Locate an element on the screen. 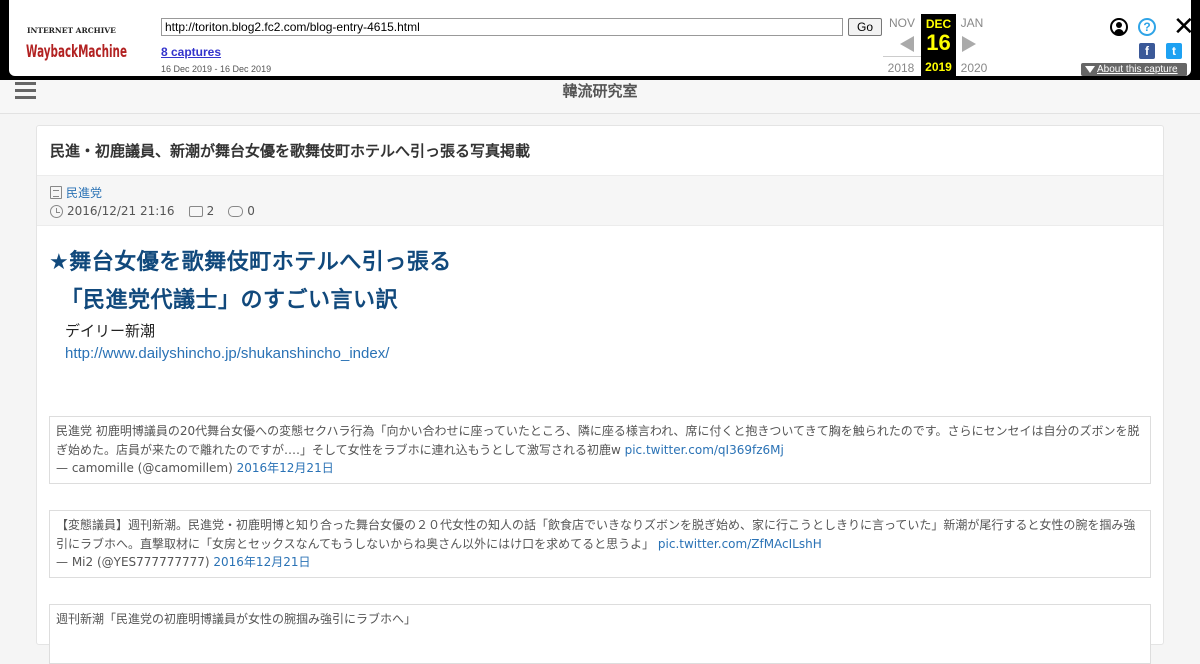 The image size is (1200, 664). tweet-pic-link: pic.twitter.com/qI369fz6Mj is located at coordinates (704, 450).